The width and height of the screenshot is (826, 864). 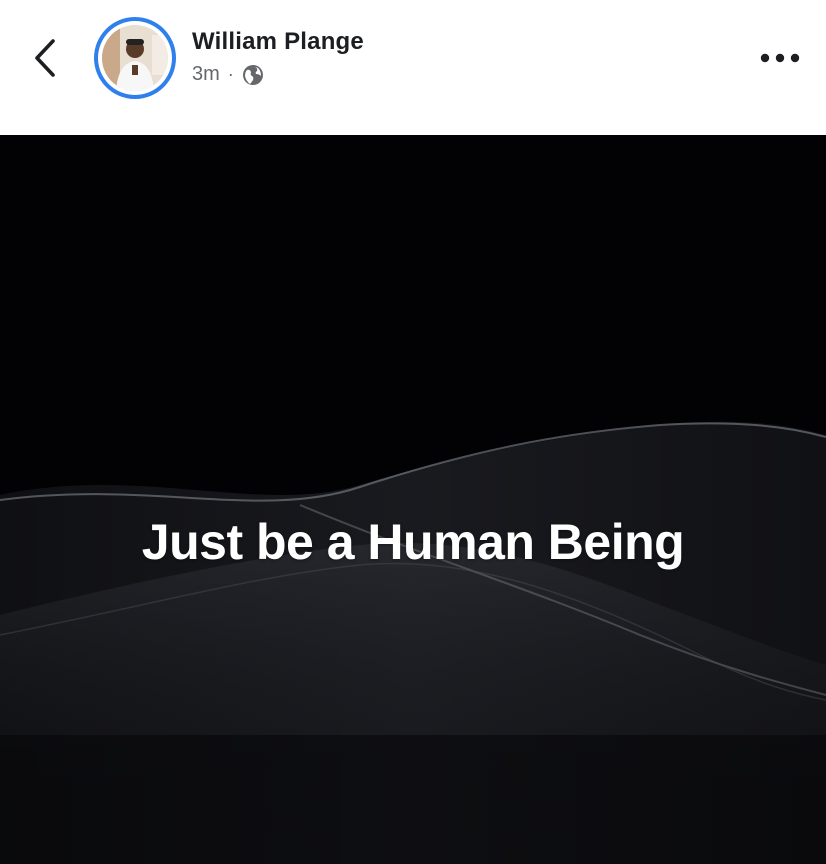 I want to click on more-options-button, so click(x=780, y=58).